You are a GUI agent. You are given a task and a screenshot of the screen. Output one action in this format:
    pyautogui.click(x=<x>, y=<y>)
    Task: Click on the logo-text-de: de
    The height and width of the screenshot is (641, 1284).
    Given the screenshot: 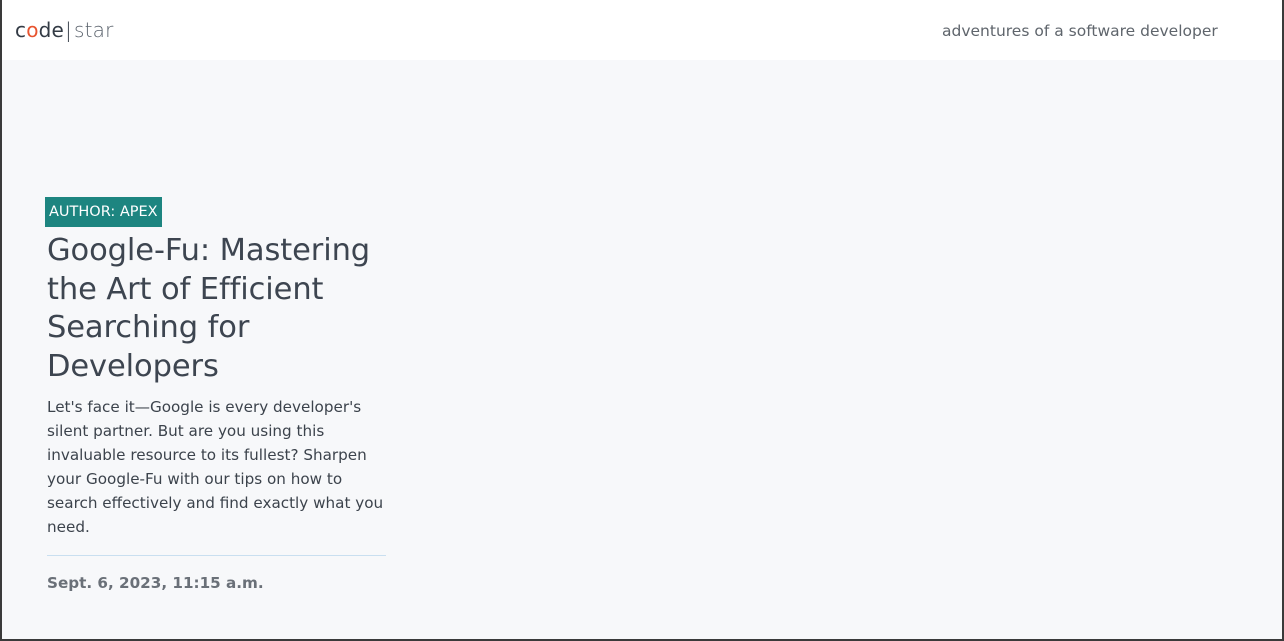 What is the action you would take?
    pyautogui.click(x=51, y=30)
    